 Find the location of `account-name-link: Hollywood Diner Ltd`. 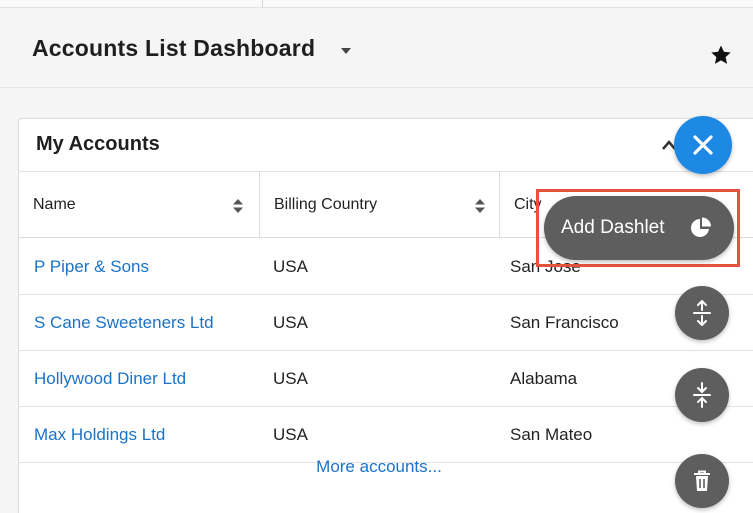

account-name-link: Hollywood Diner Ltd is located at coordinates (110, 379).